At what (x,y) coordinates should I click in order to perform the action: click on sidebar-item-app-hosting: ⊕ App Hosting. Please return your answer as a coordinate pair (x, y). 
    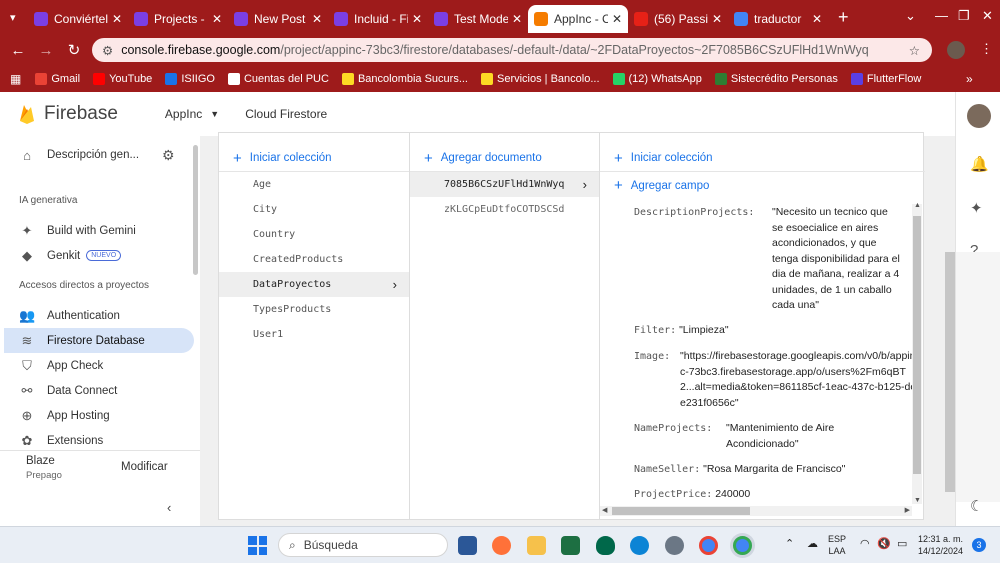
    Looking at the image, I should click on (100, 415).